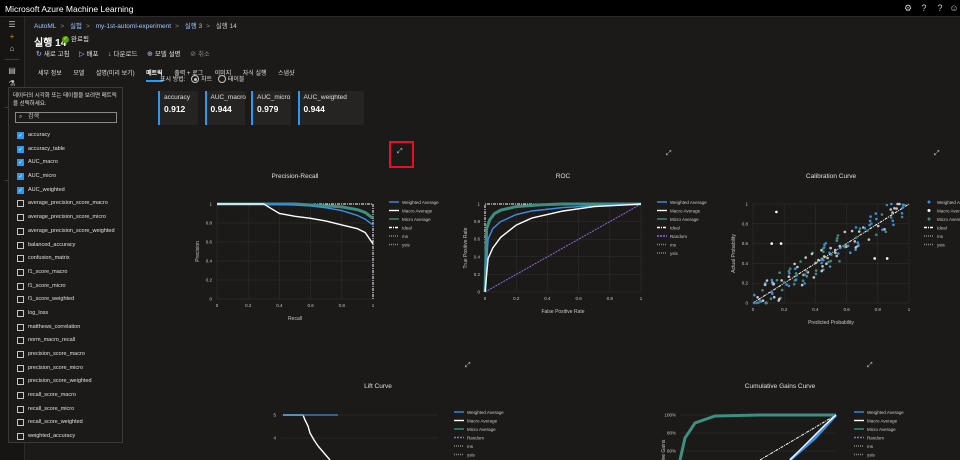 This screenshot has width=960, height=460. What do you see at coordinates (69, 412) in the screenshot?
I see `metric-item: recall_score_micro` at bounding box center [69, 412].